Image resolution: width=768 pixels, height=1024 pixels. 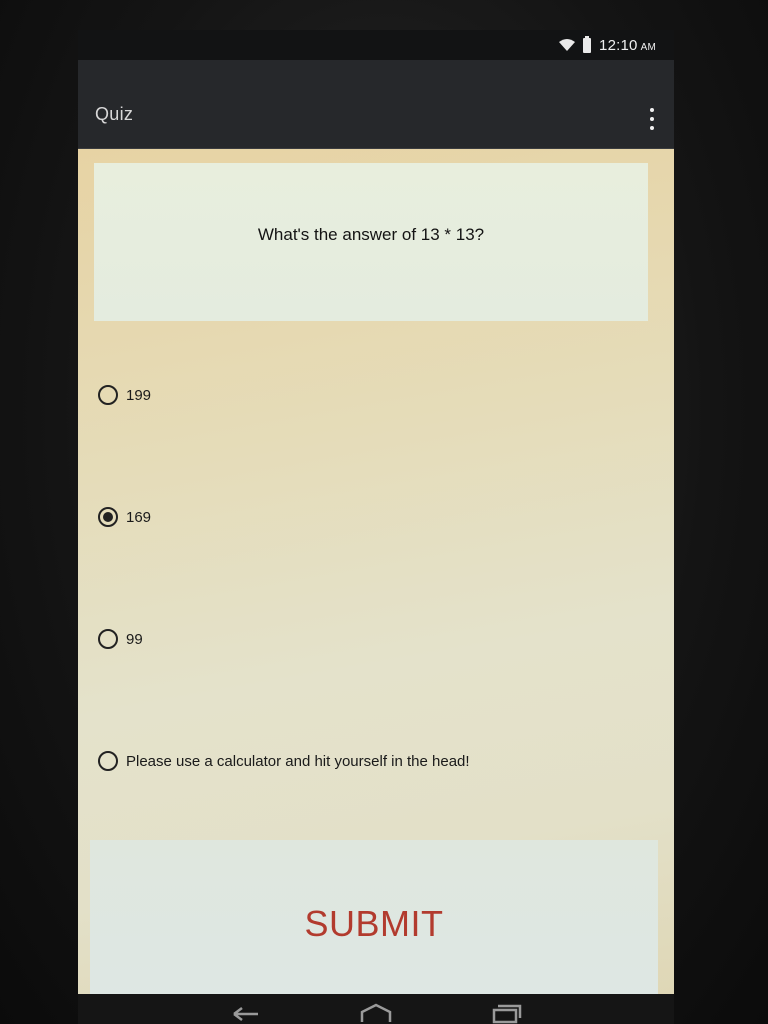 I want to click on app-title: Quiz, so click(x=114, y=114).